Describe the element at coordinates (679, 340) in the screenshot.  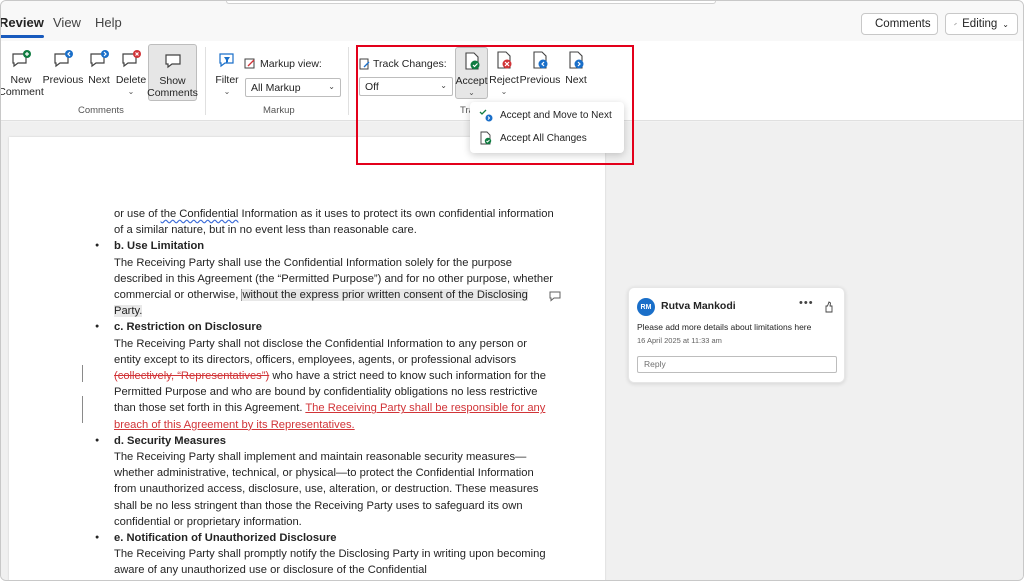
I see `comment-date: 16 April 2025 at 11:33 am` at that location.